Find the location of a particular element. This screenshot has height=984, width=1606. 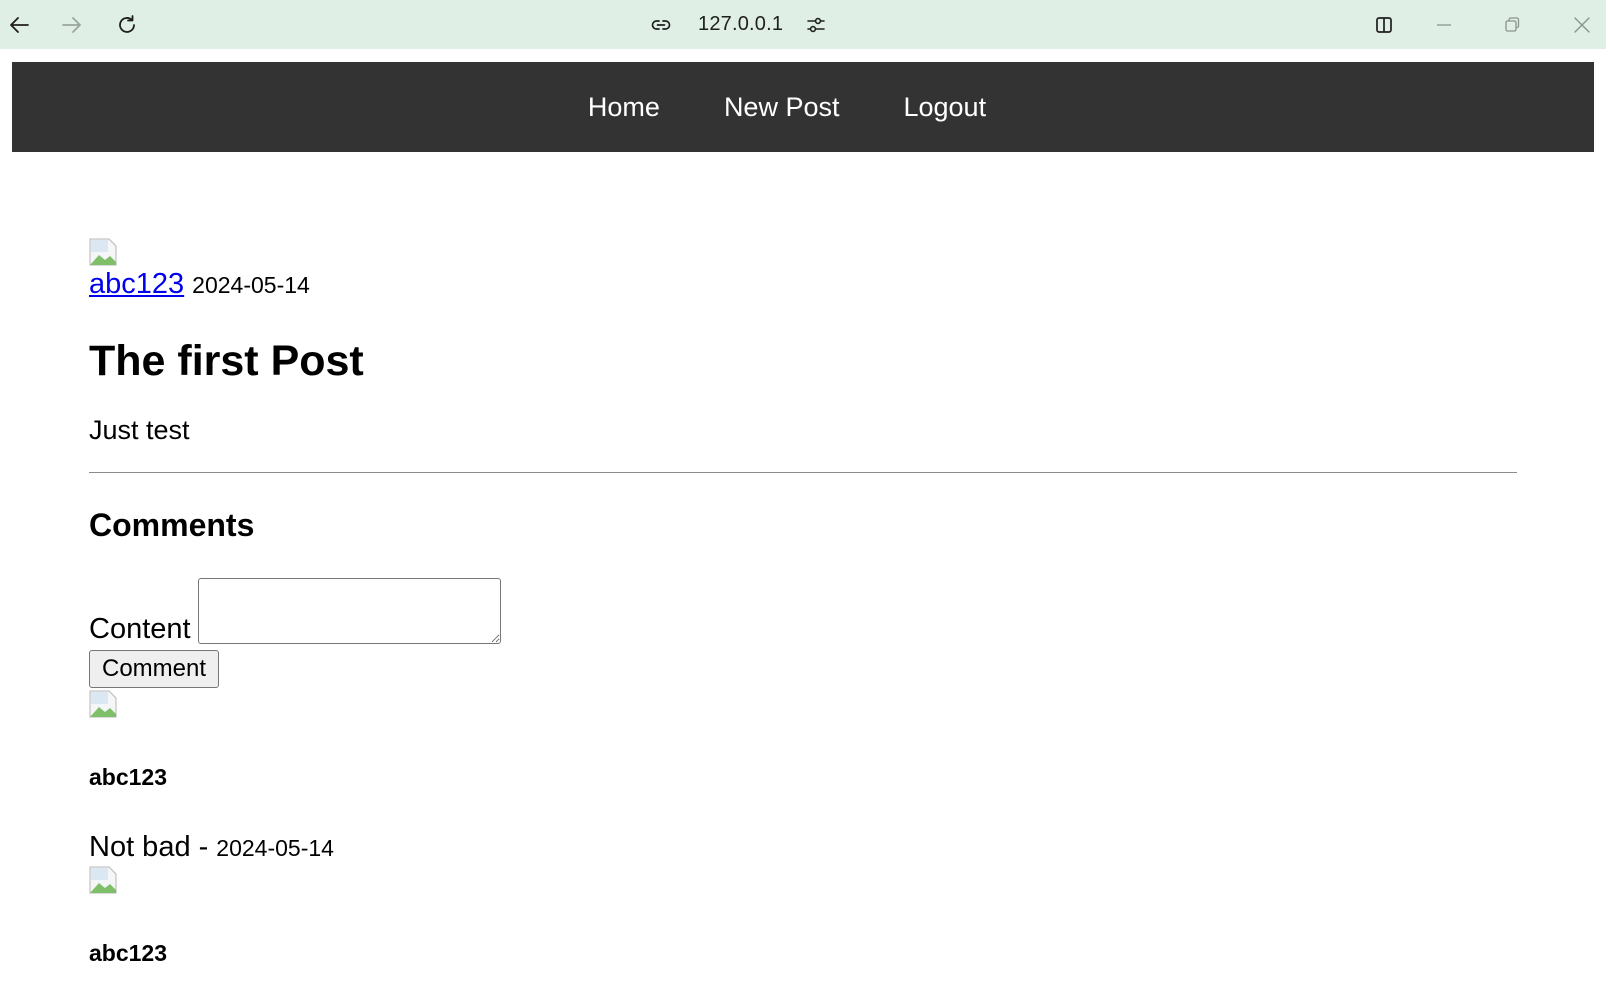

minimize-icon is located at coordinates (1444, 24).